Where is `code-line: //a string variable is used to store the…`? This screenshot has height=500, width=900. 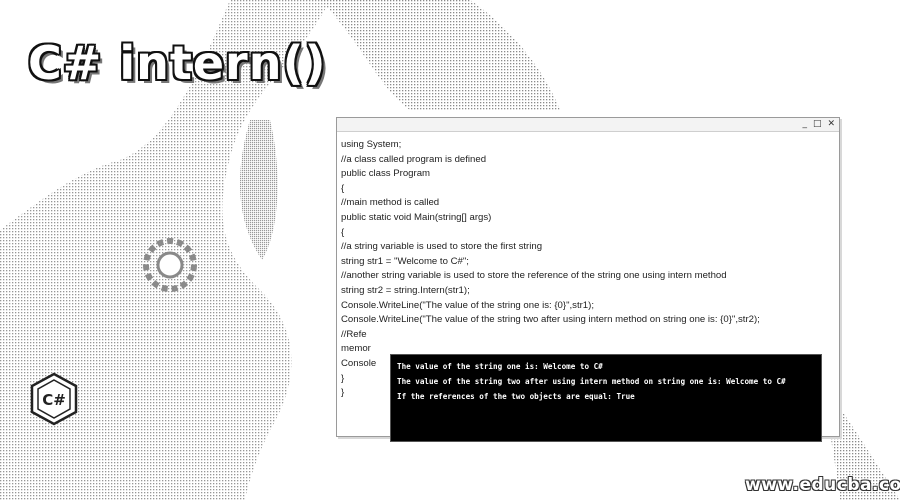
code-line: //a string variable is used to store the… is located at coordinates (442, 247).